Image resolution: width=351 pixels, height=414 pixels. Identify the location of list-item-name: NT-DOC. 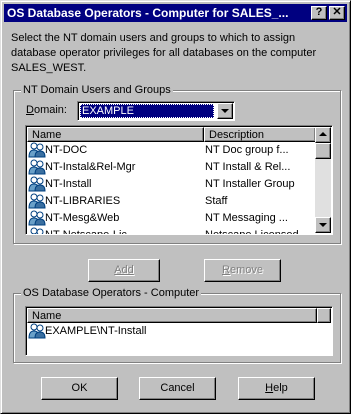
(66, 150).